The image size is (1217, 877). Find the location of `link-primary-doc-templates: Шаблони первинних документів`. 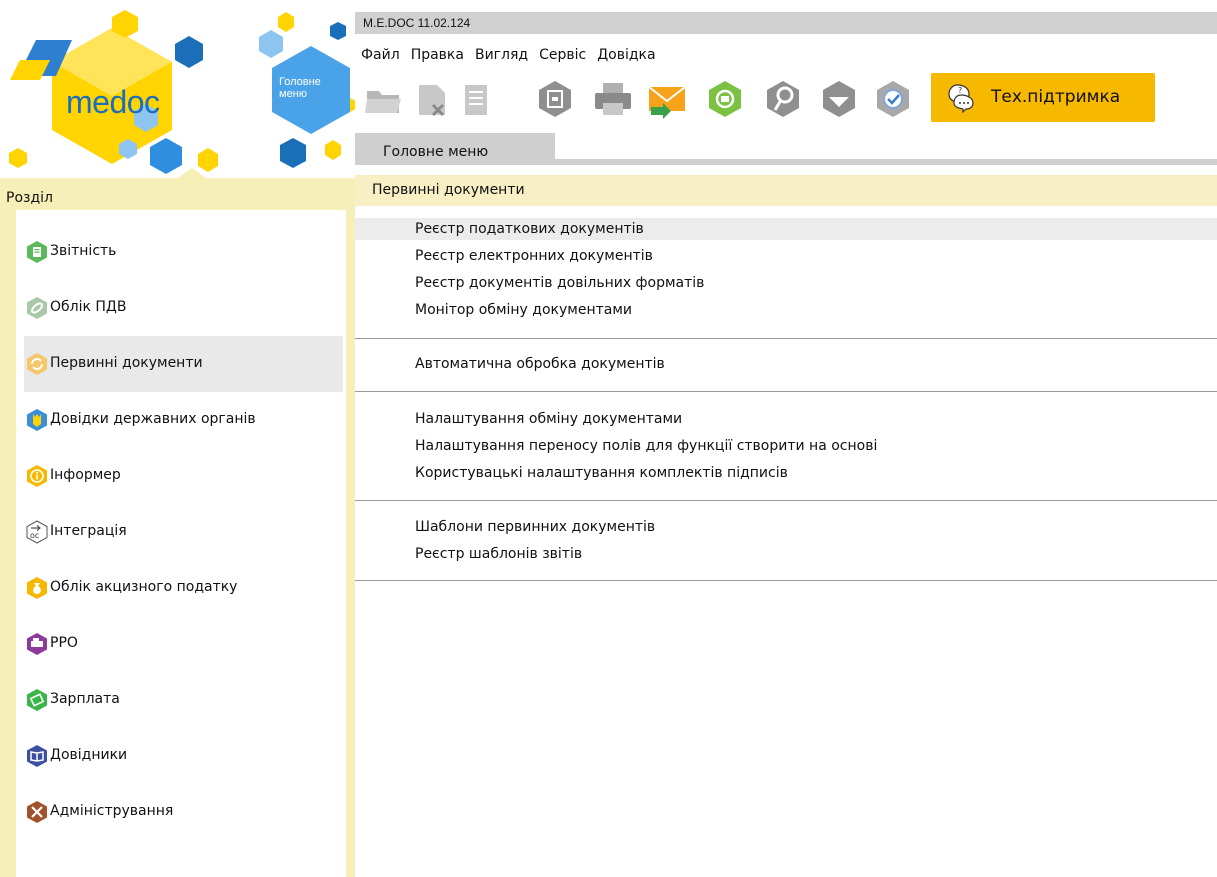

link-primary-doc-templates: Шаблони первинних документів is located at coordinates (786, 527).